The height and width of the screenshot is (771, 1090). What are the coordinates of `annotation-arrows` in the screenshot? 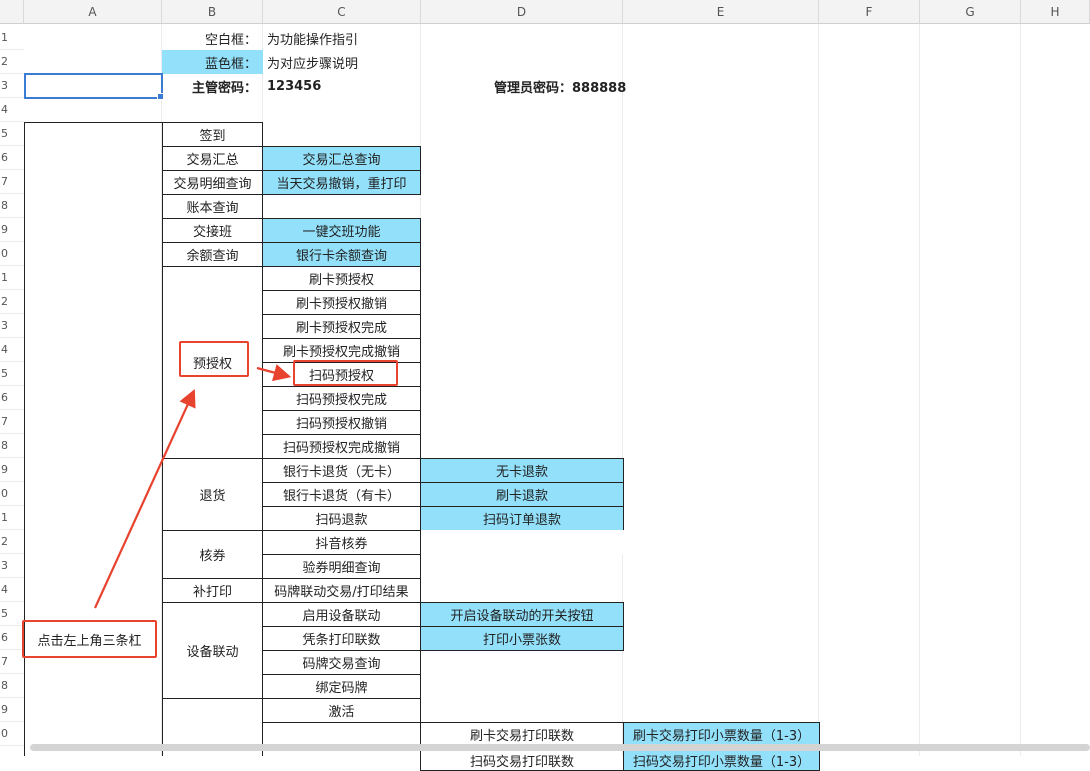 It's located at (192, 486).